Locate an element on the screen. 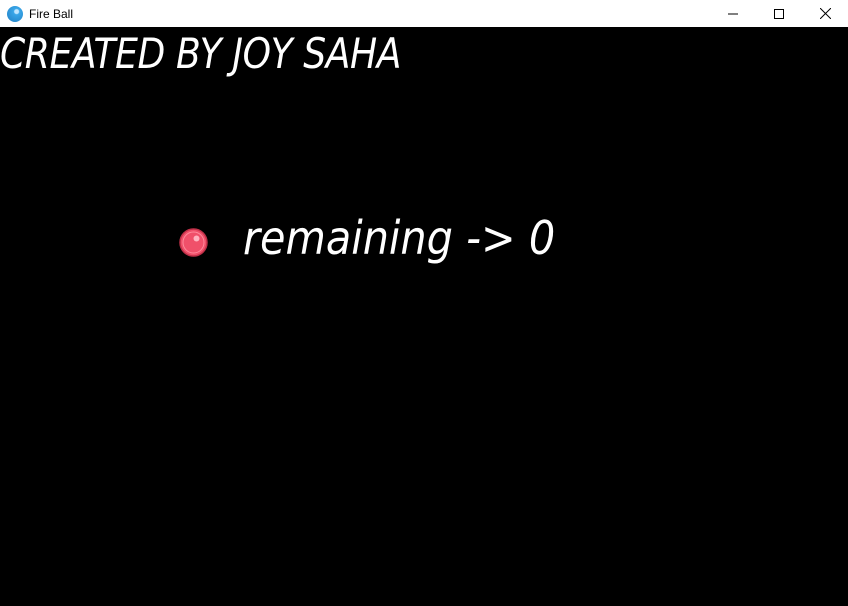 The image size is (848, 606). window-controls is located at coordinates (779, 13).